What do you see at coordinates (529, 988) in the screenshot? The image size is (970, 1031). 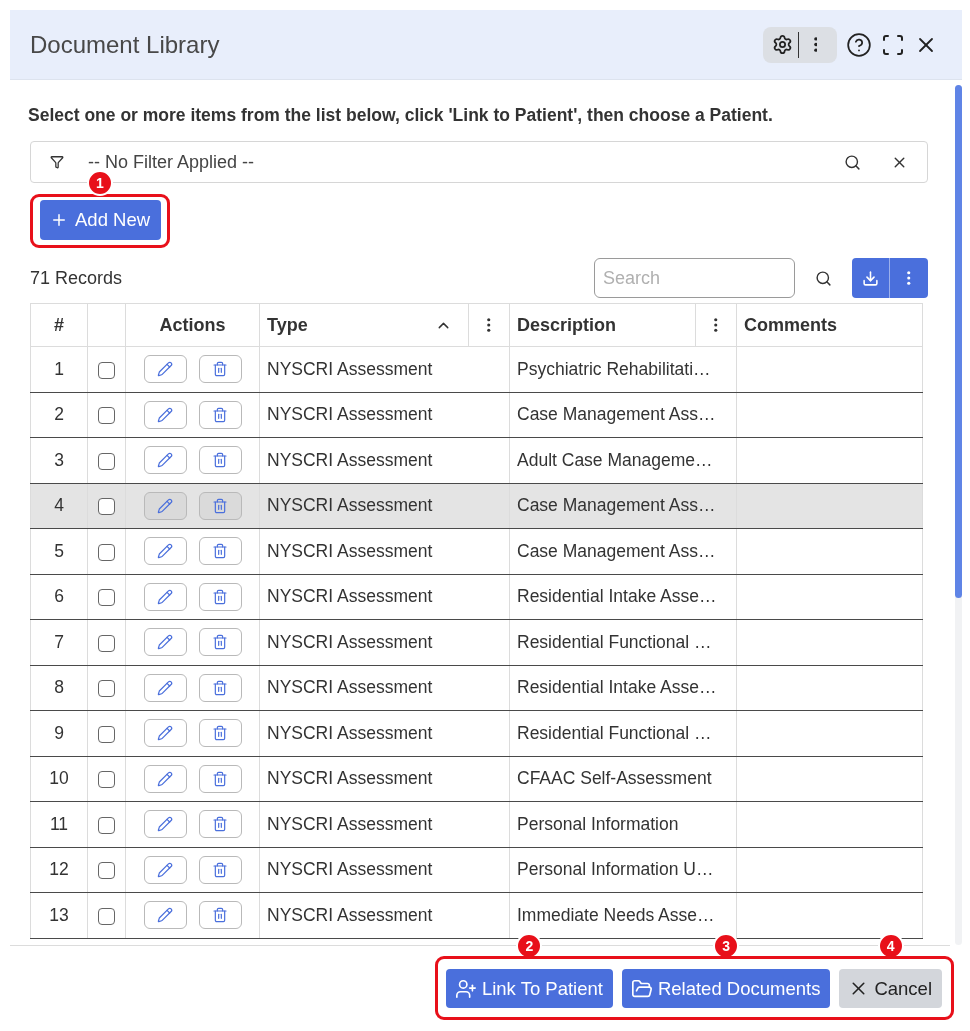 I see `link-to-patient-button: Link To Patient` at bounding box center [529, 988].